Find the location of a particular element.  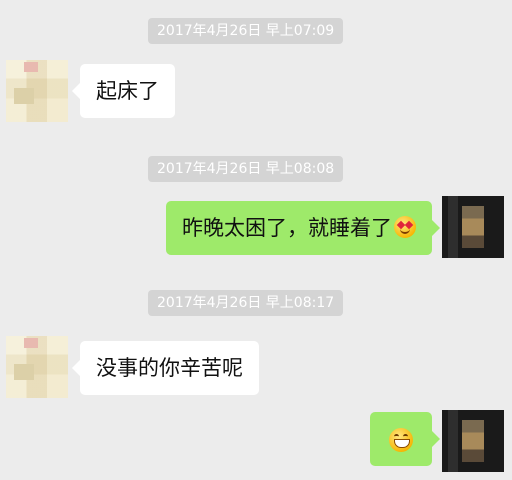

timestamp: 2017年4月26日 早上08:17 is located at coordinates (246, 303).